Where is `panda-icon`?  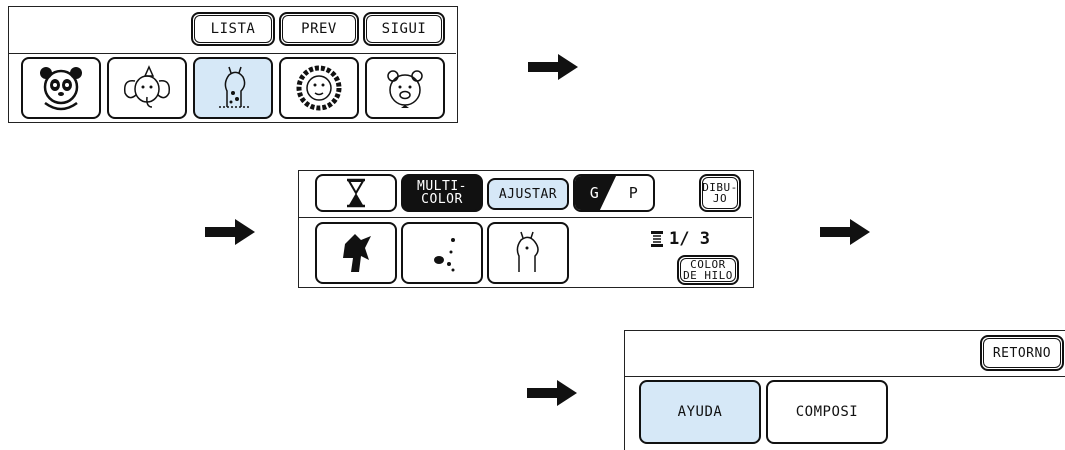 panda-icon is located at coordinates (61, 88).